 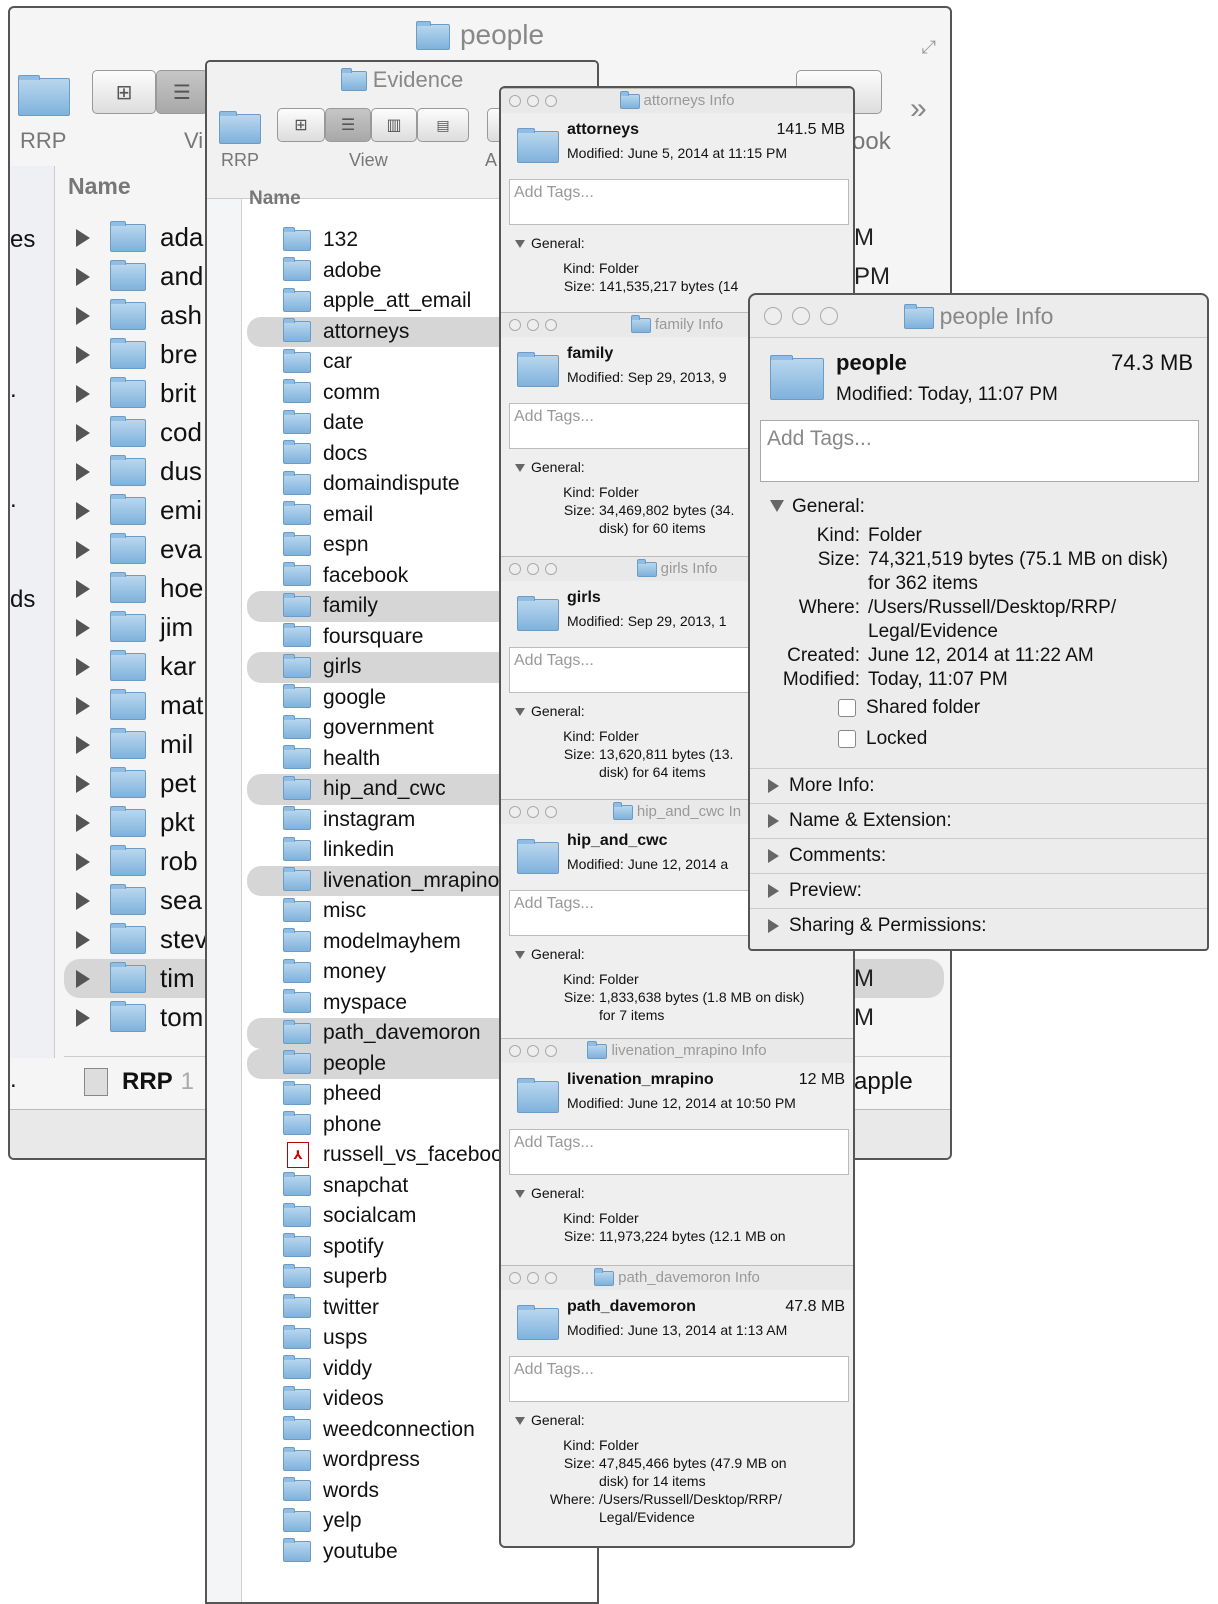 I want to click on locked-checkbox: Locked, so click(x=1022, y=738).